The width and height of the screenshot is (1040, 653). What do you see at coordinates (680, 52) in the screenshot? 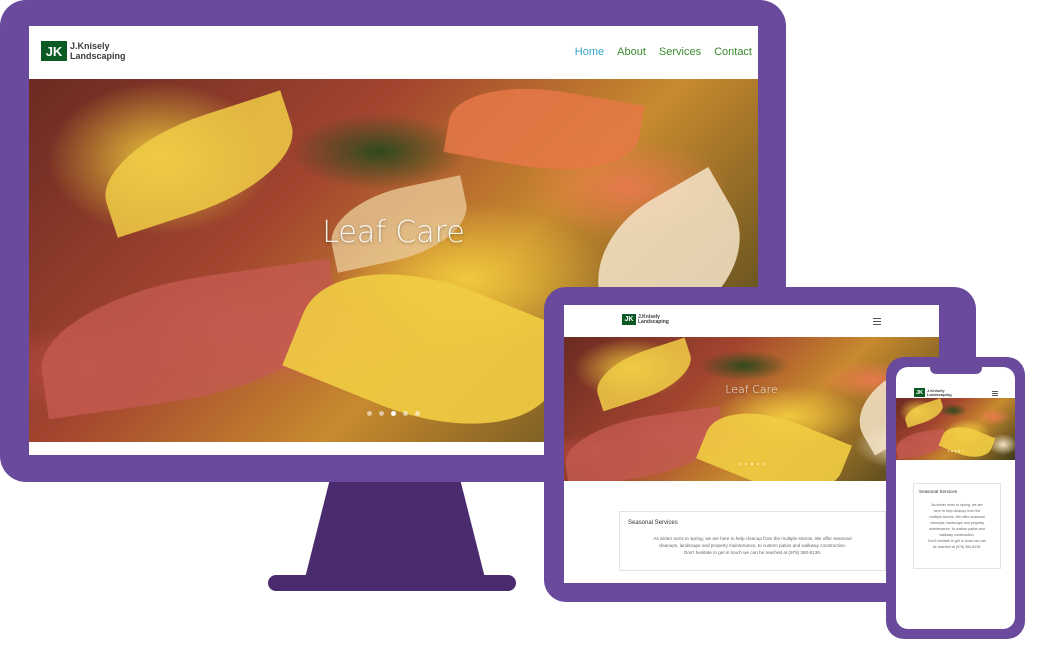
I see `nav-services: Services` at bounding box center [680, 52].